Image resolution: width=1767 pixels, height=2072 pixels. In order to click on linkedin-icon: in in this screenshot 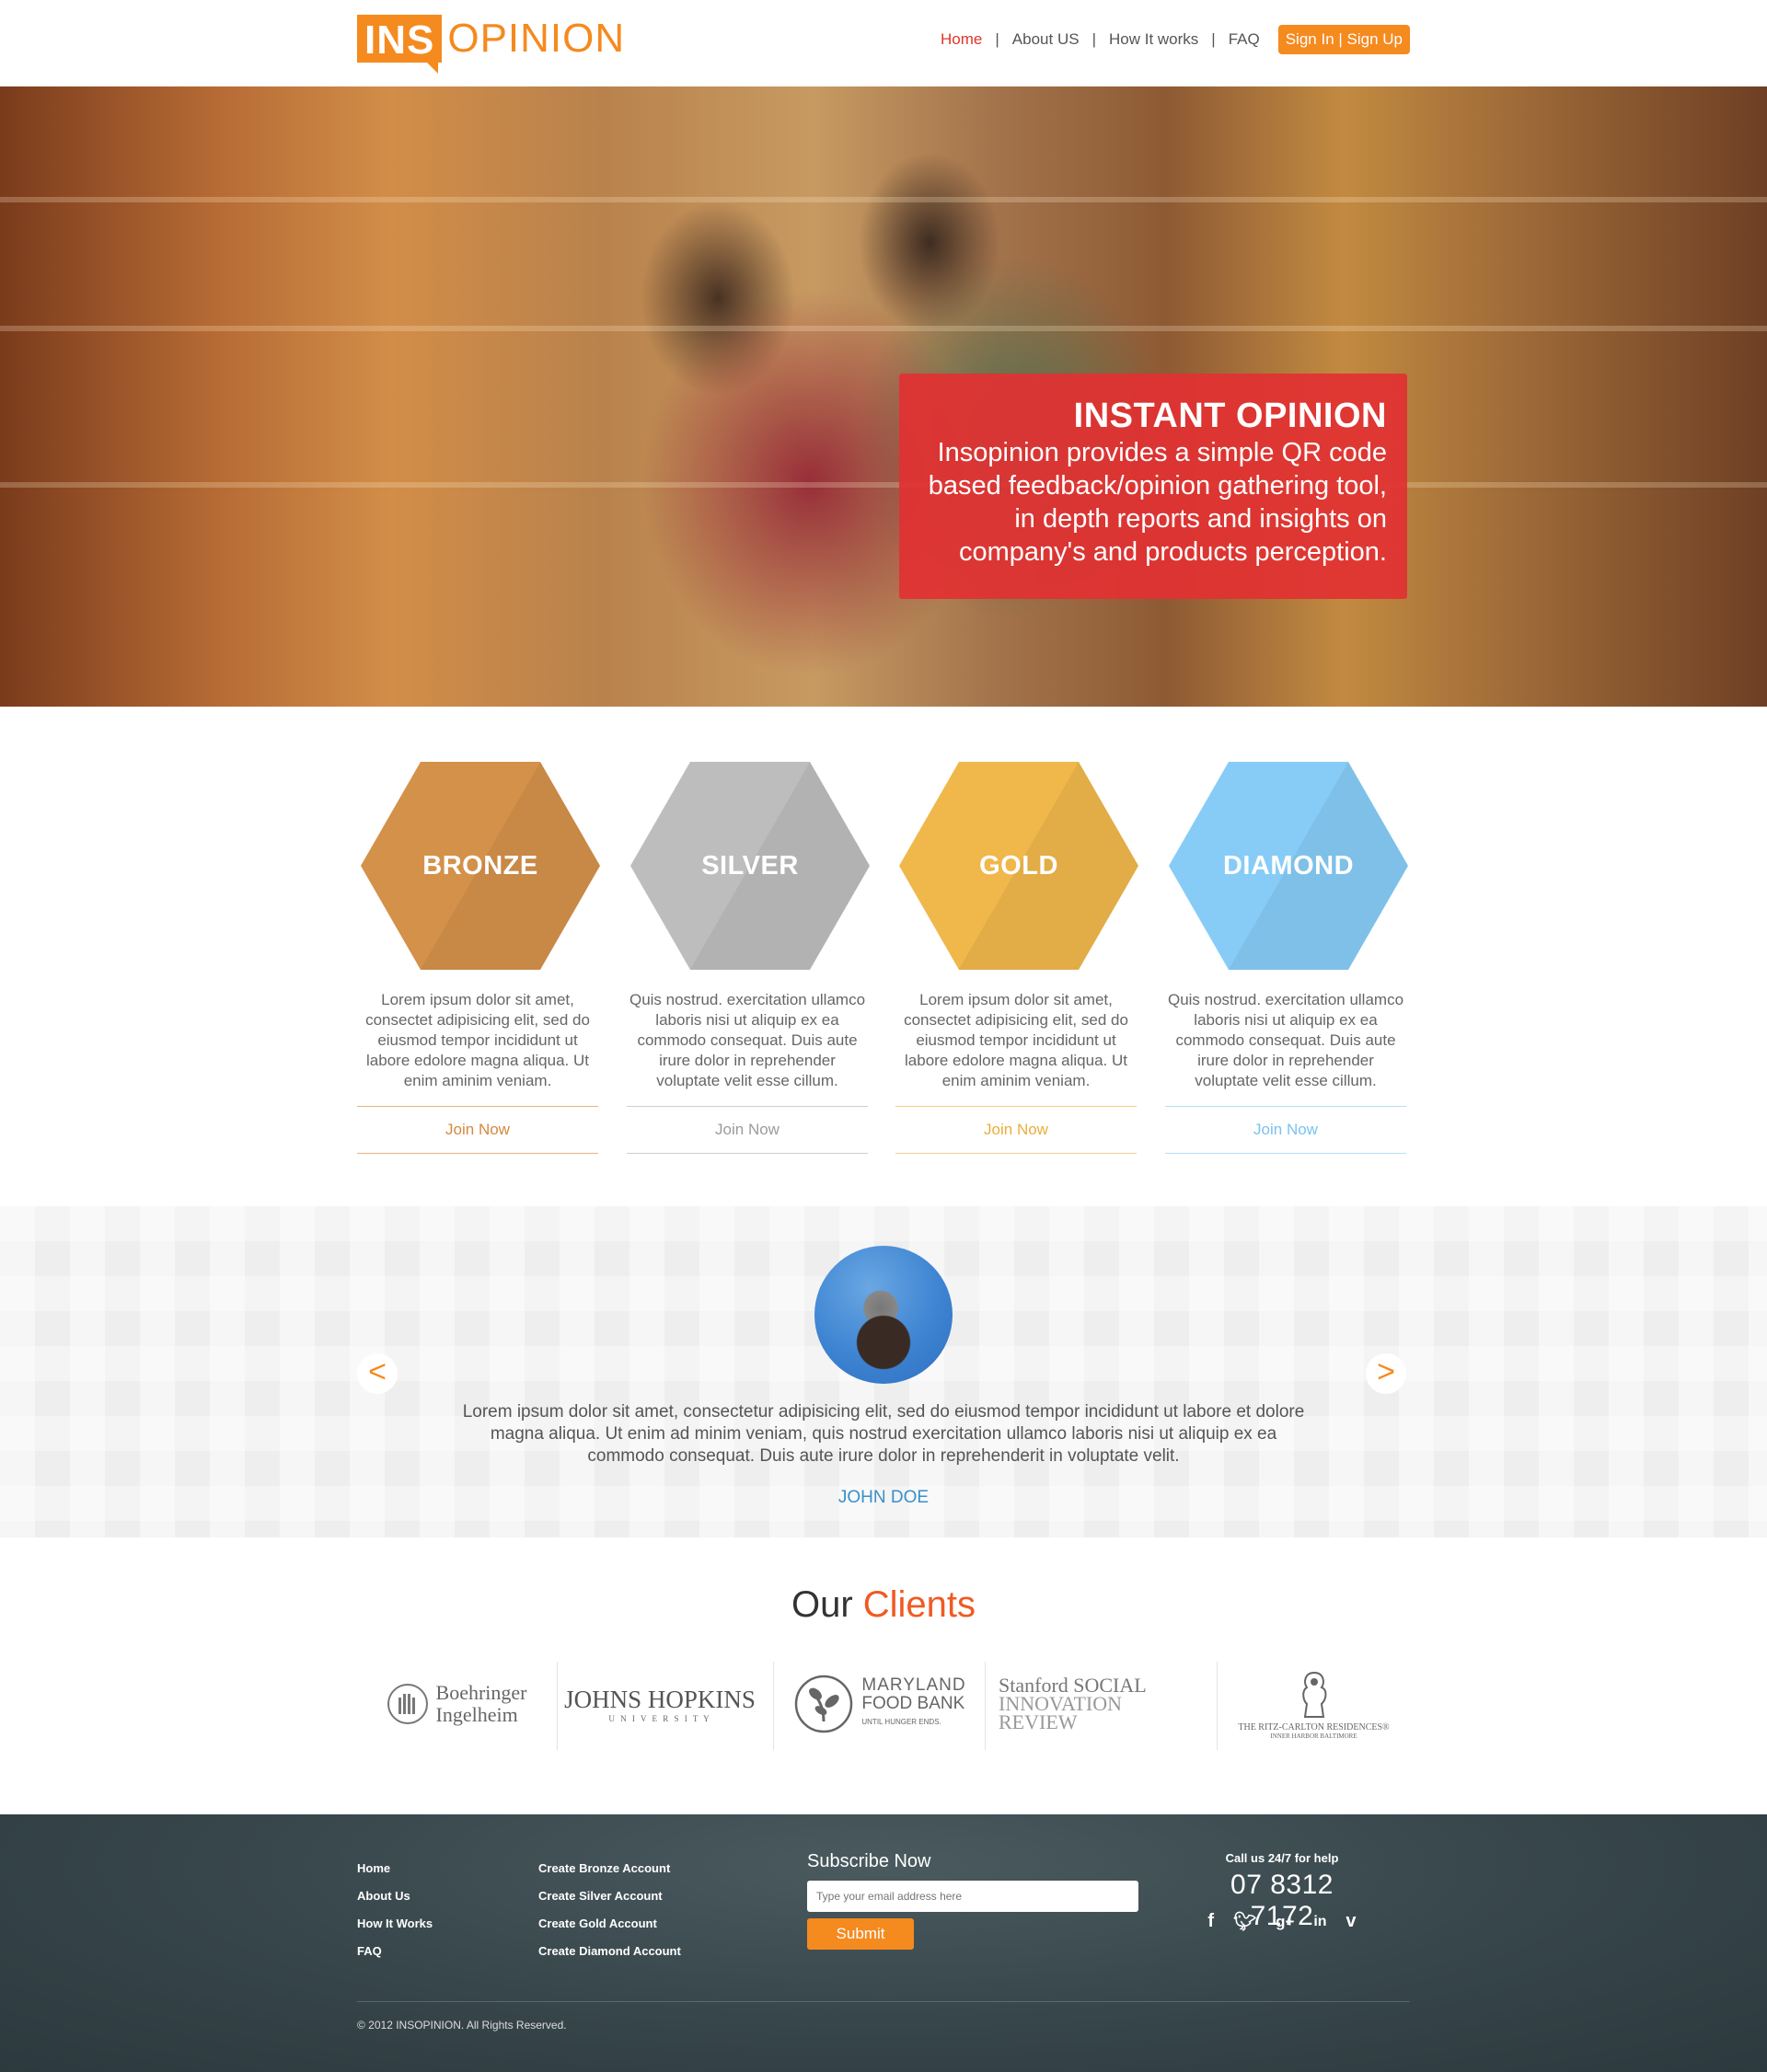, I will do `click(1319, 1922)`.